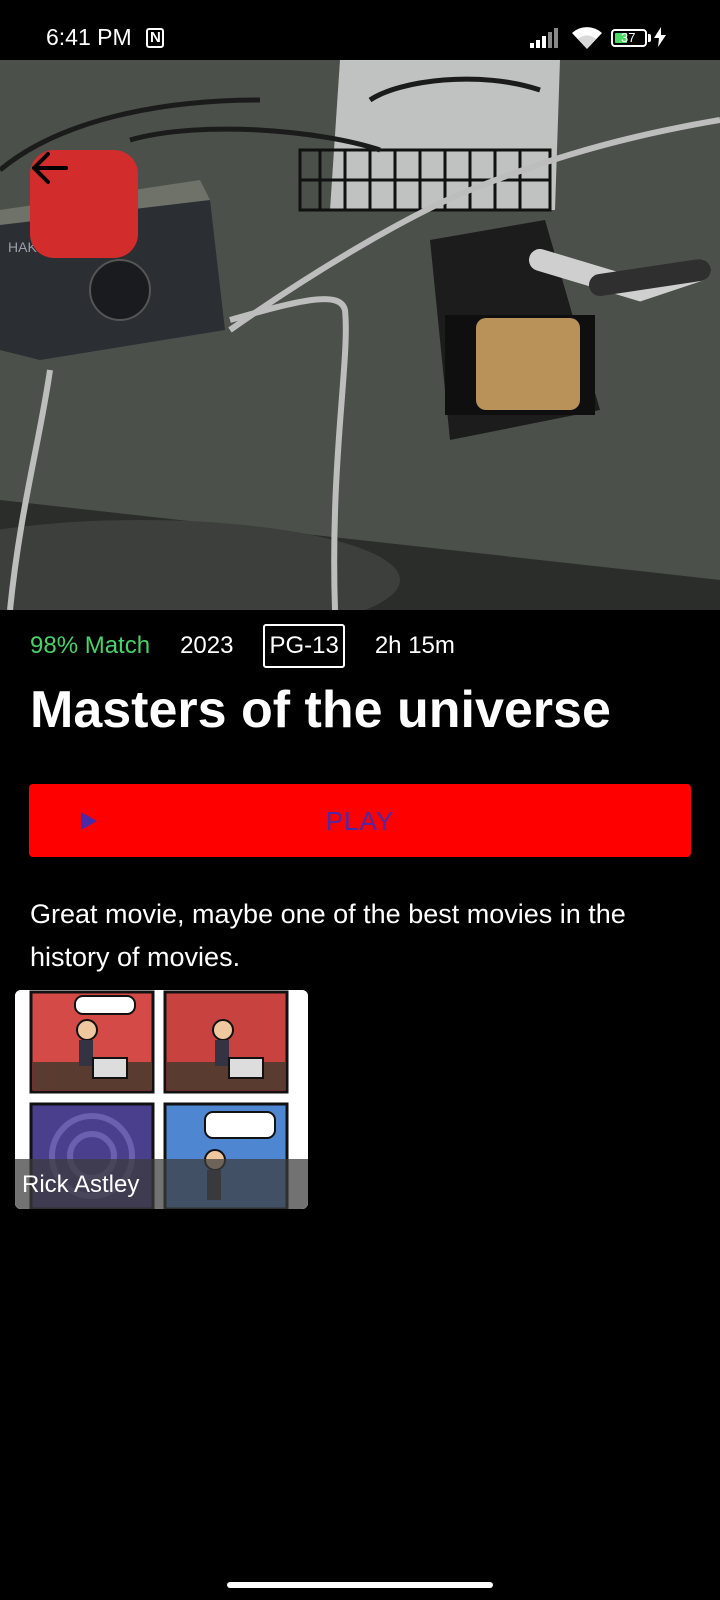 Image resolution: width=720 pixels, height=1600 pixels. Describe the element at coordinates (320, 710) in the screenshot. I see `movie-title: Masters of the universe` at that location.